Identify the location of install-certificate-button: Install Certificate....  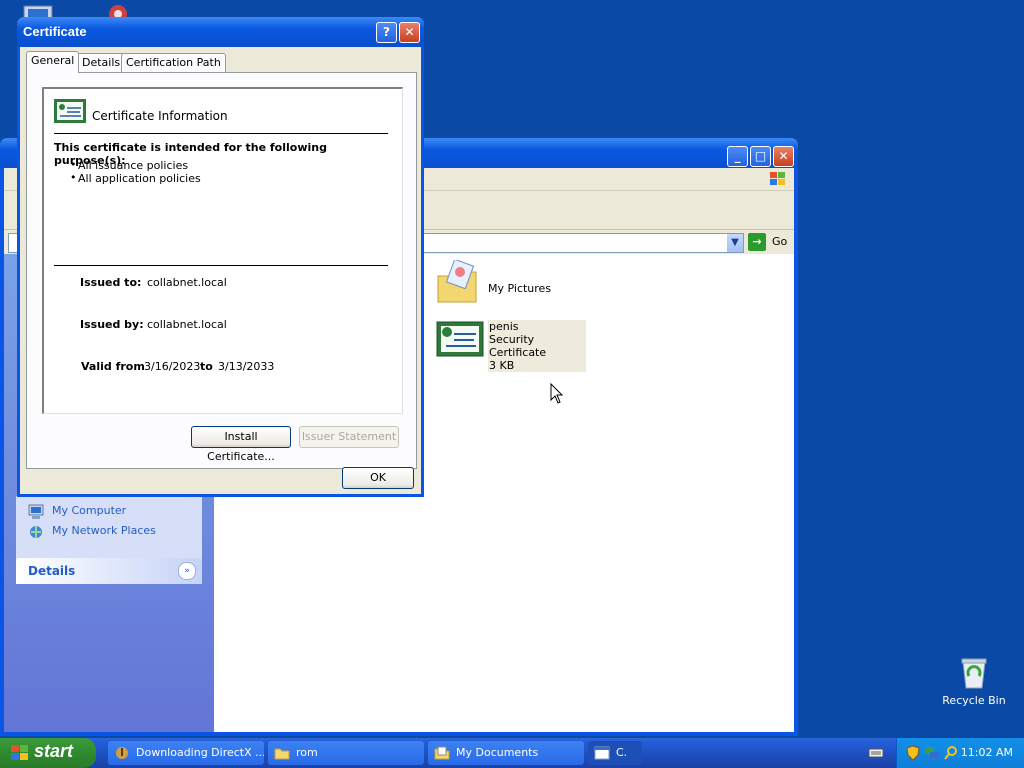
(241, 444).